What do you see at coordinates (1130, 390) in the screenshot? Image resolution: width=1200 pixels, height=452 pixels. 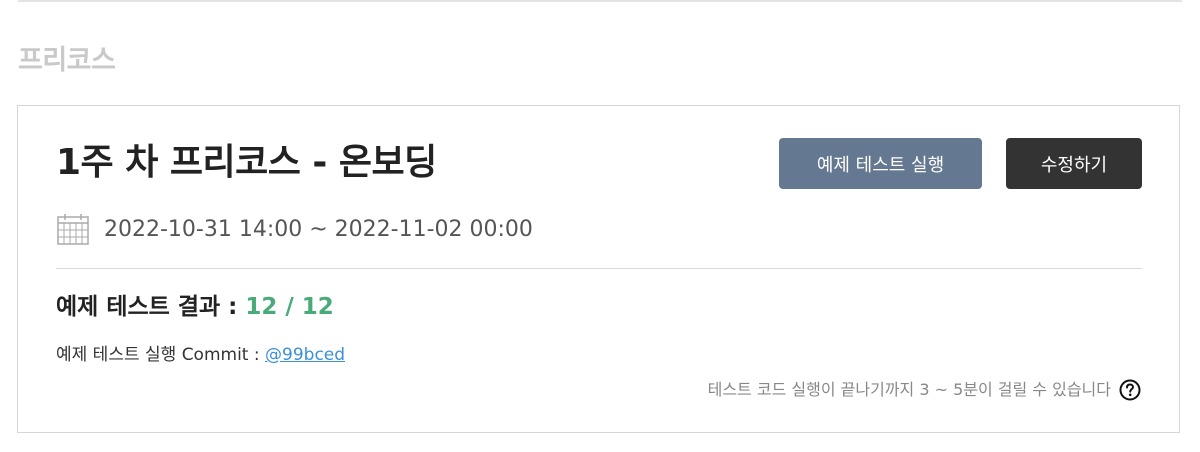 I see `question-circle-icon` at bounding box center [1130, 390].